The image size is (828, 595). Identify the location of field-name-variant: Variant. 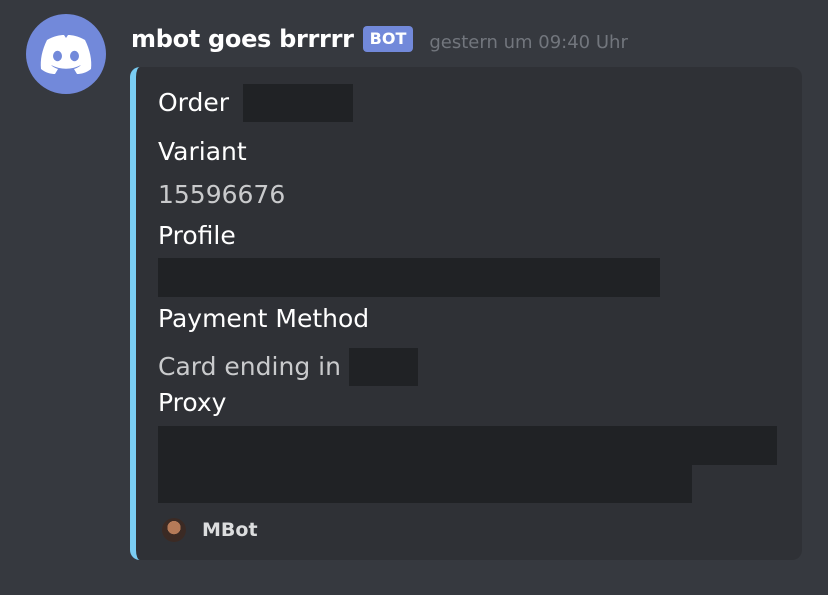
(202, 152).